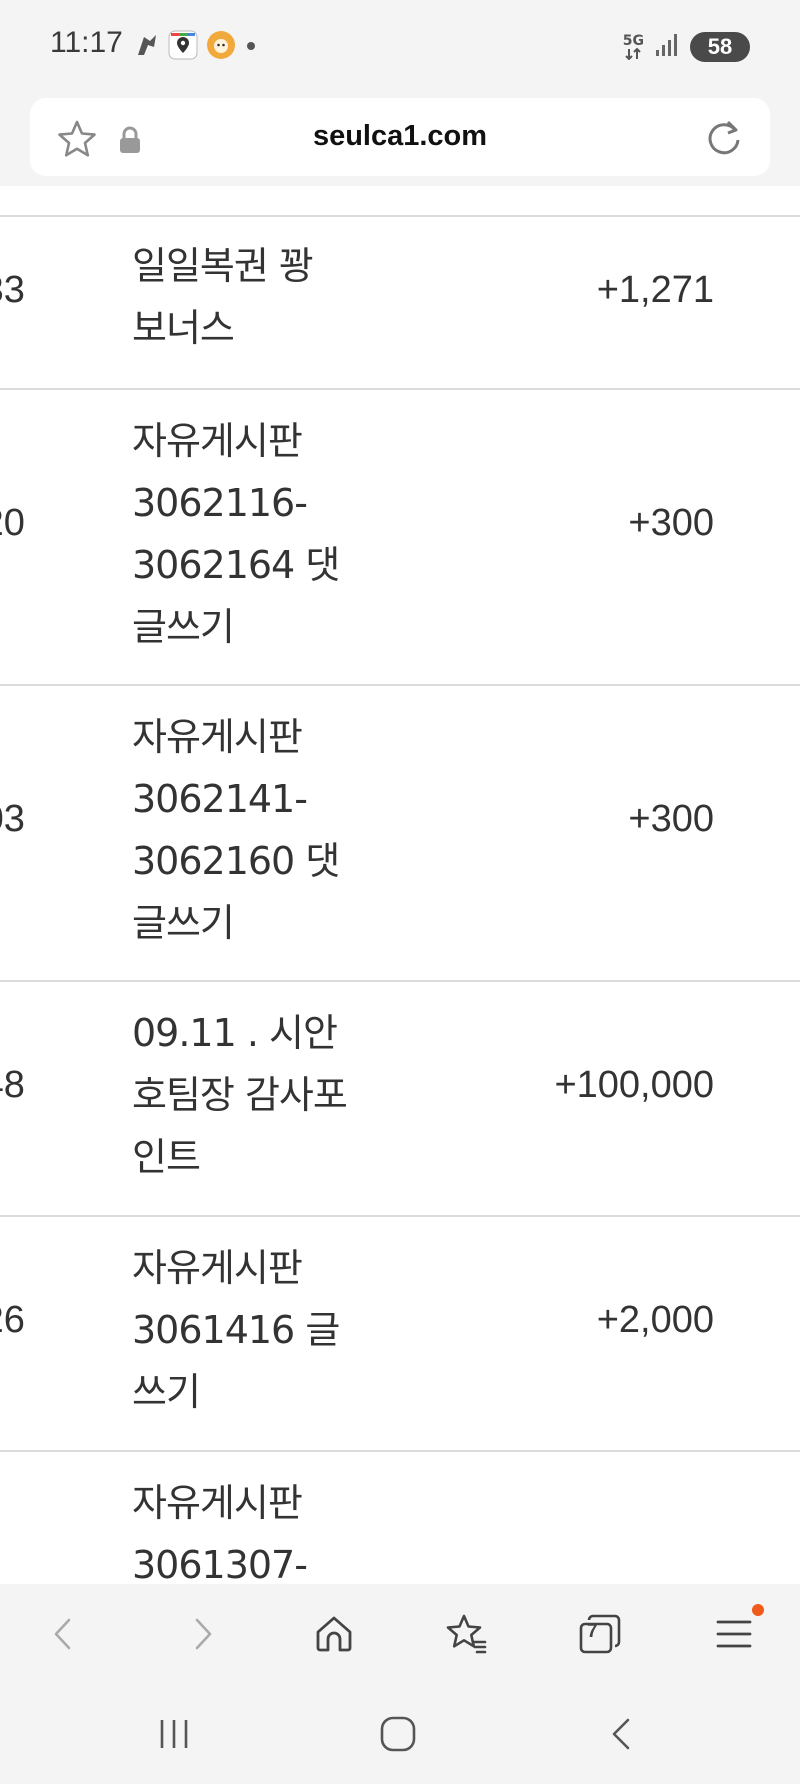  What do you see at coordinates (220, 1563) in the screenshot?
I see `description-line: 3061307-` at bounding box center [220, 1563].